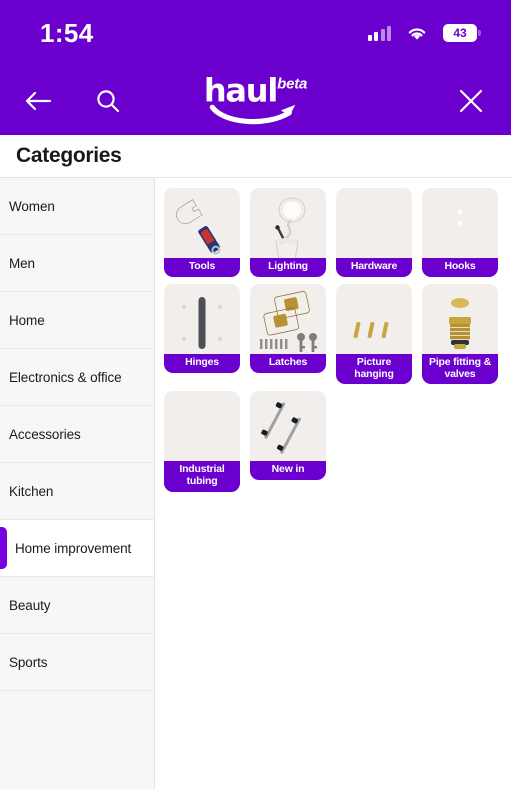 The height and width of the screenshot is (789, 511). What do you see at coordinates (32, 206) in the screenshot?
I see `sidebar-item-label: Women` at bounding box center [32, 206].